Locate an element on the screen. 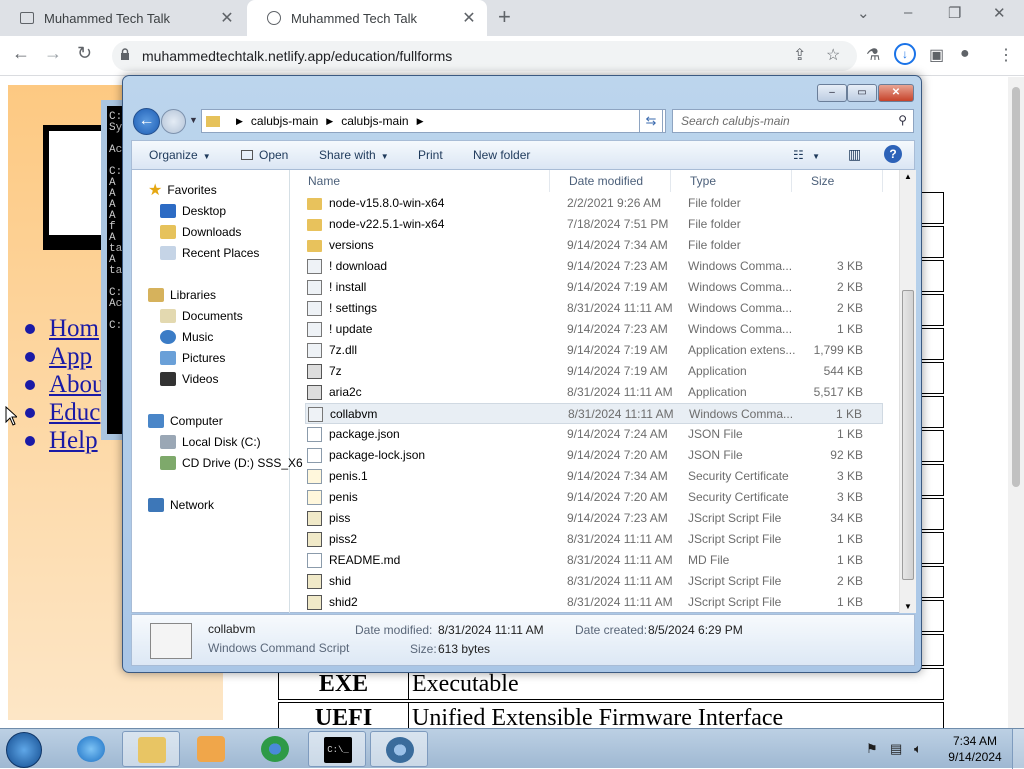 Image resolution: width=1024 pixels, height=769 pixels. start-button is located at coordinates (24, 750).